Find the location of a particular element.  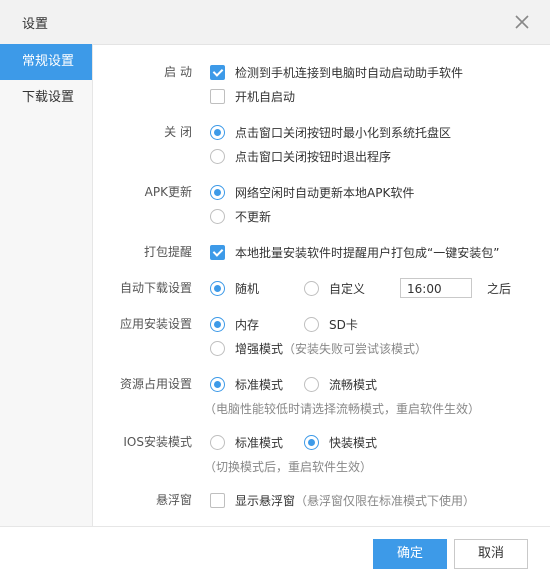

install-enhanced-hint: （安装失败可尝试该模式） is located at coordinates (355, 348).